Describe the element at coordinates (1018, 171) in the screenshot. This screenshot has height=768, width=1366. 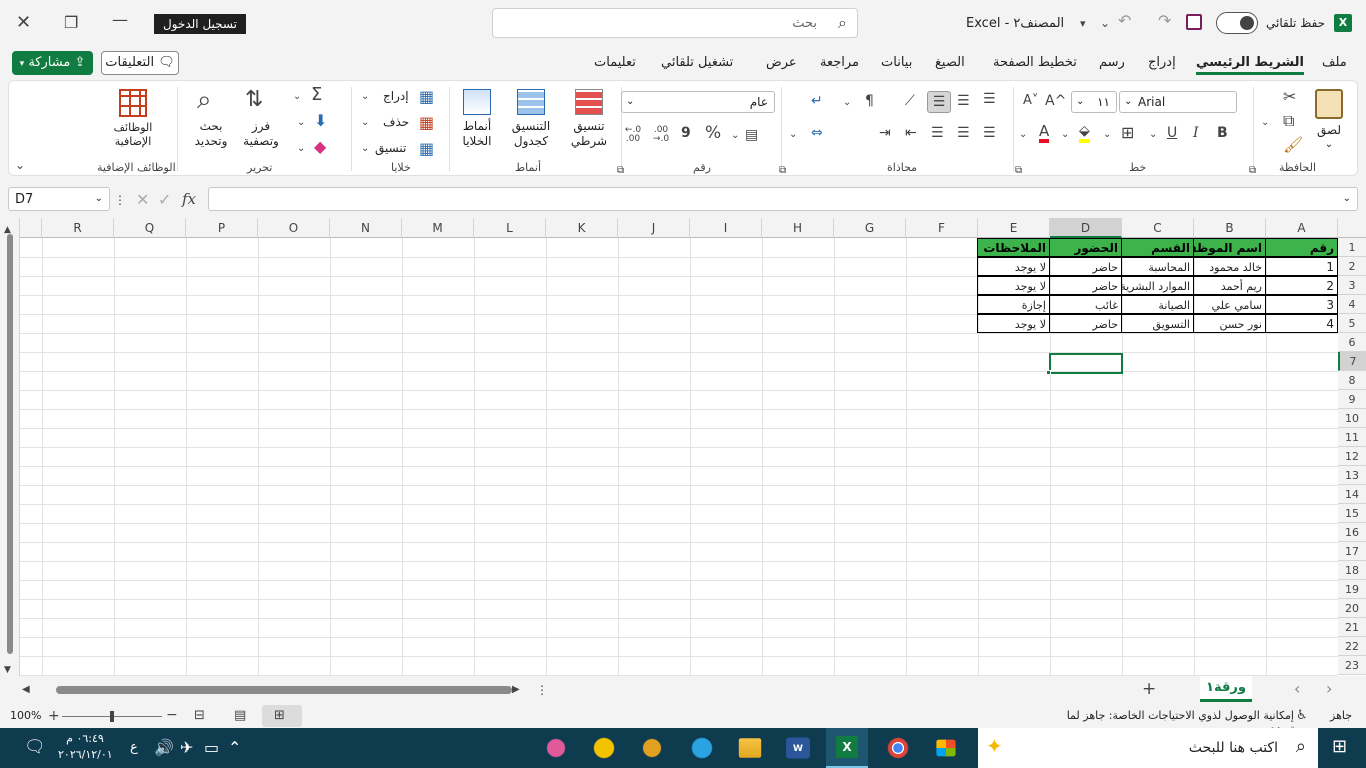
I see `font-dialog-launcher-icon: ⧉` at that location.